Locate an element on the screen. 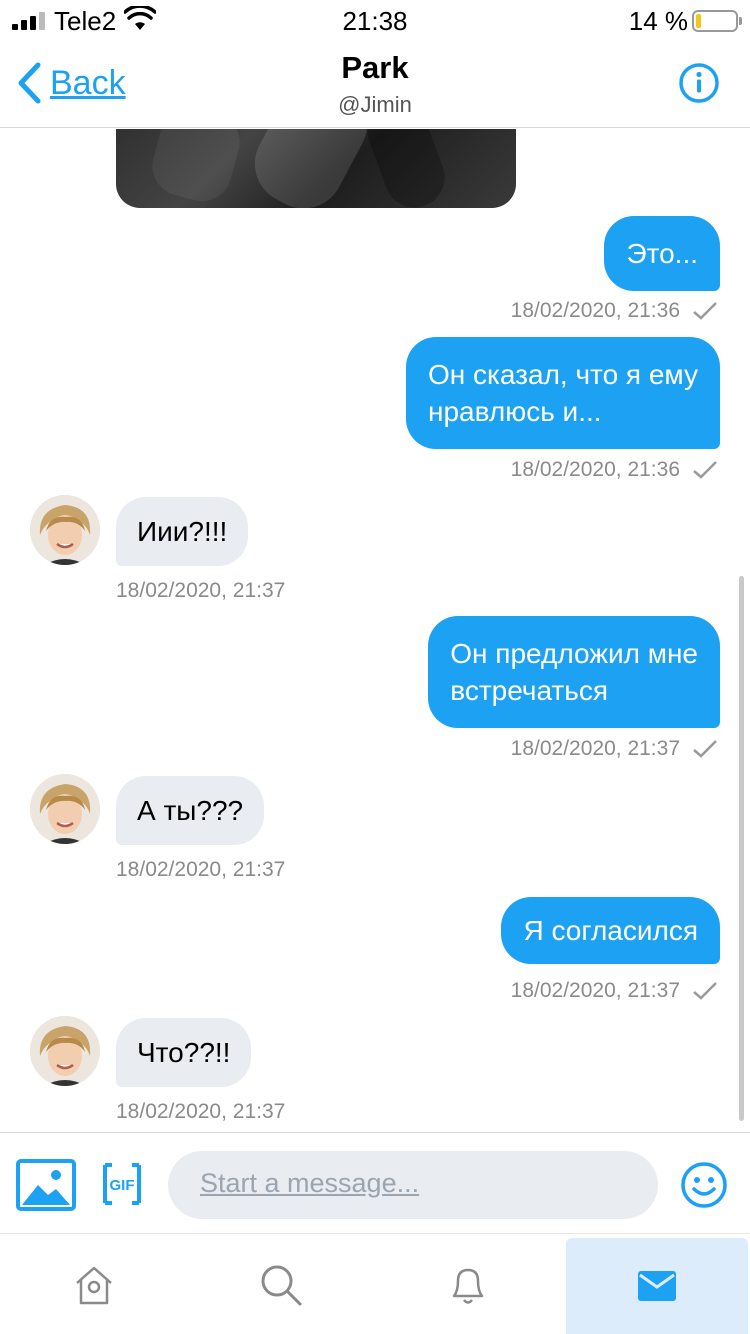 Image resolution: width=750 pixels, height=1334 pixels. bell-icon is located at coordinates (467, 1286).